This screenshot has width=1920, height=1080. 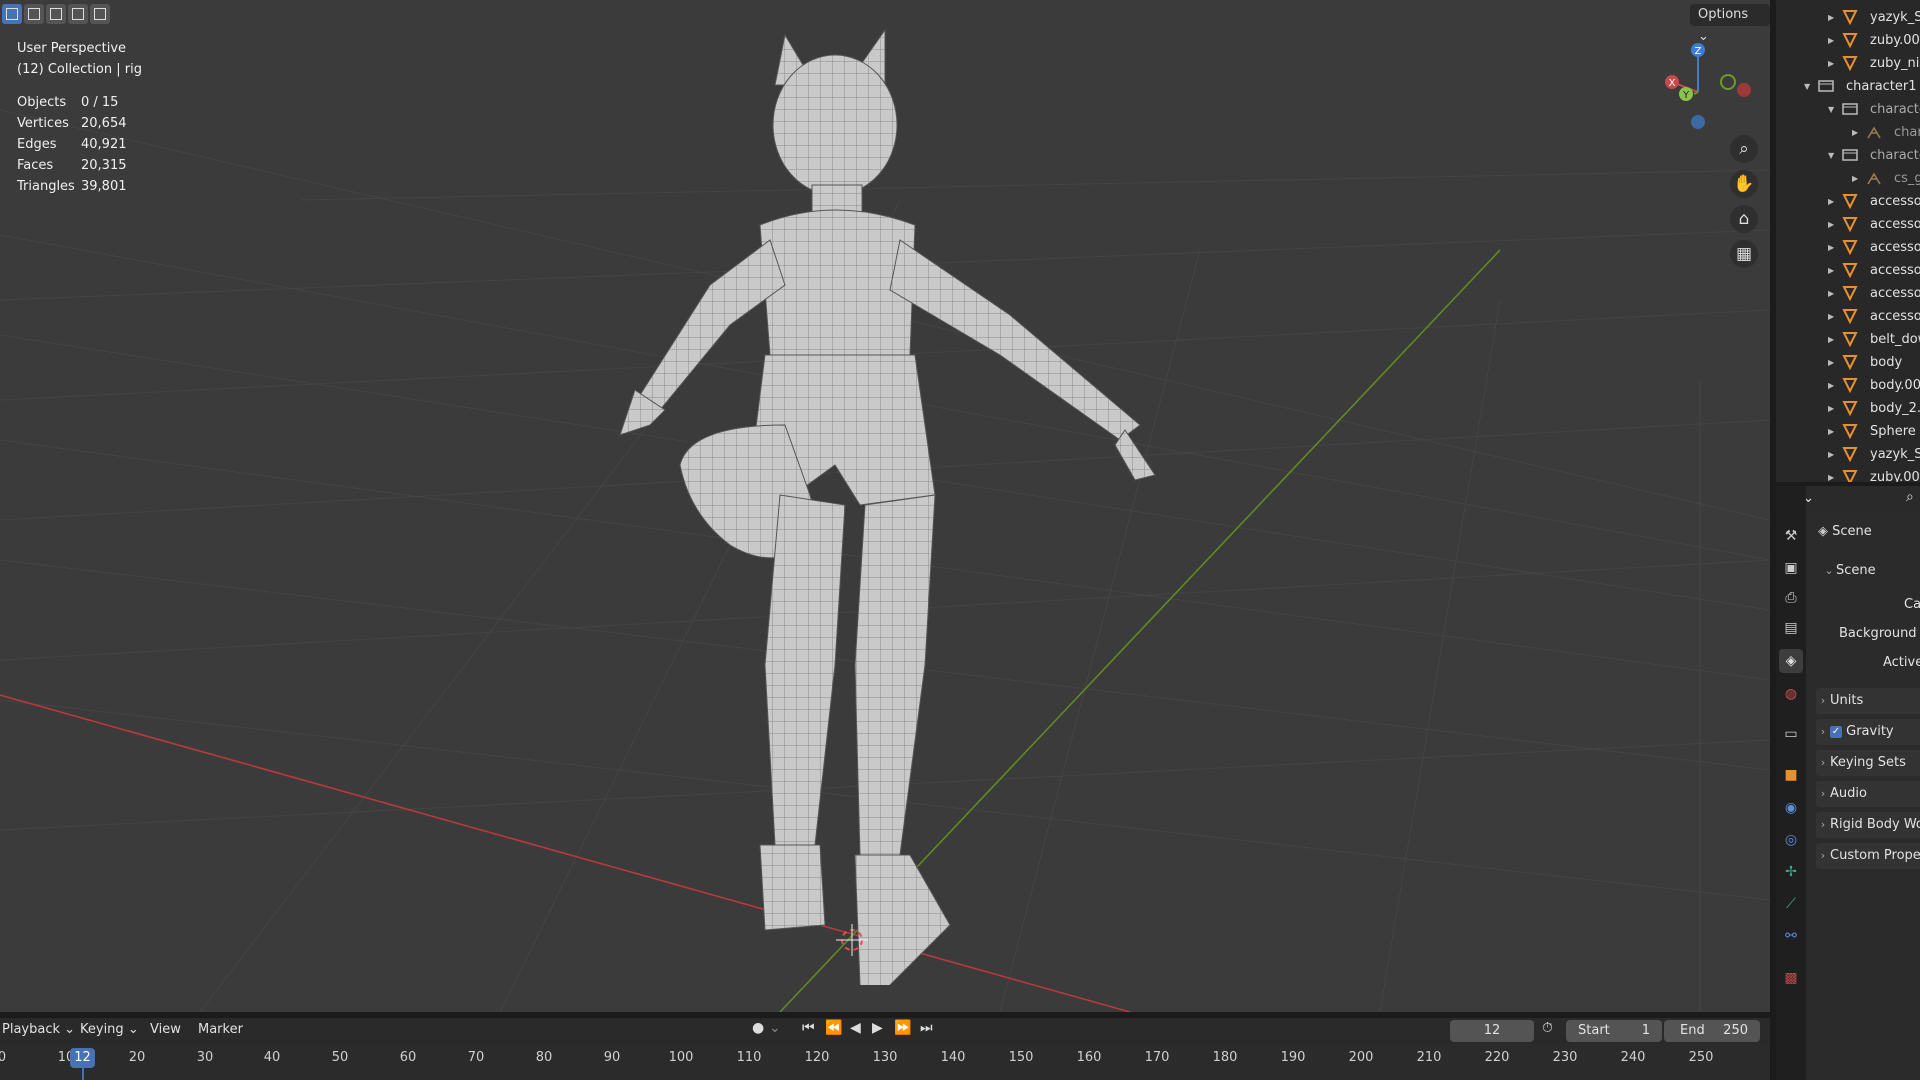 I want to click on outliner-item: ▶ char, so click(x=1848, y=132).